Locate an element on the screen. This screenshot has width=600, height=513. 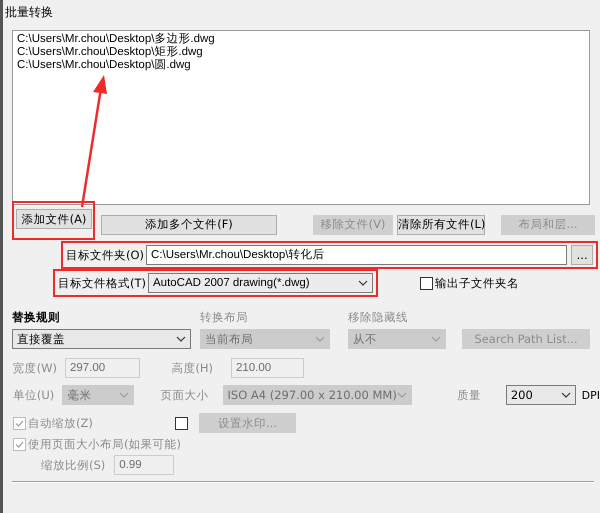
dropdown: AutoCAD 2007 drawing(*.dwg) is located at coordinates (260, 283).